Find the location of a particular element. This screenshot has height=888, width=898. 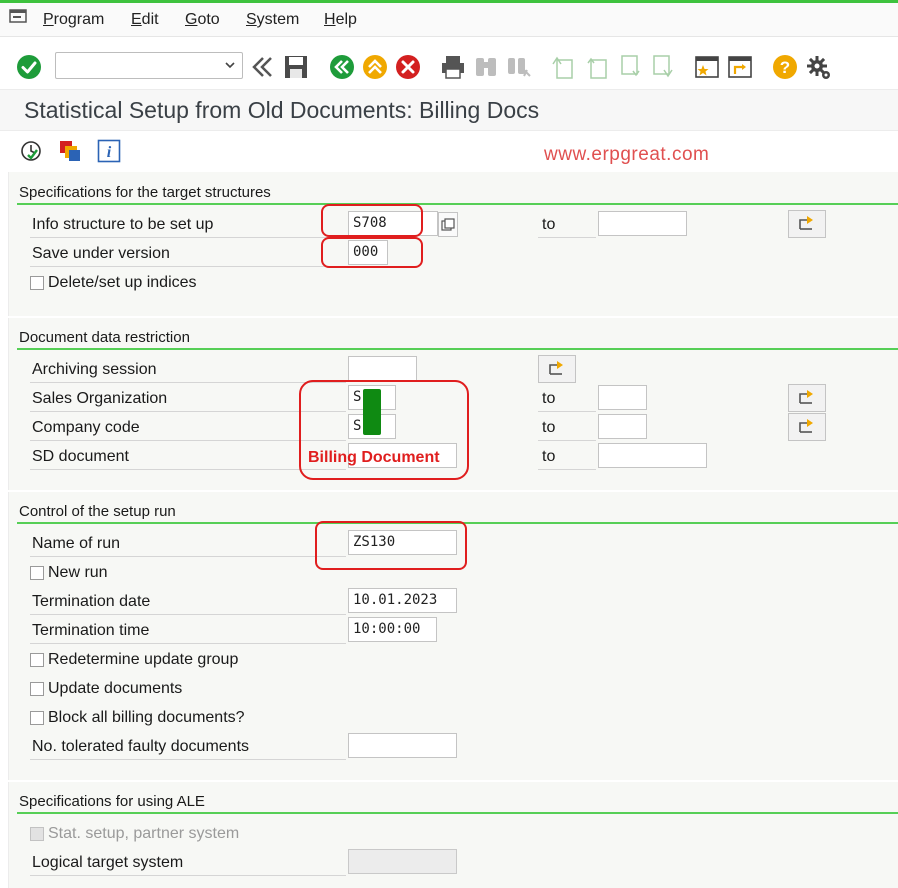

print-icon is located at coordinates (453, 67).